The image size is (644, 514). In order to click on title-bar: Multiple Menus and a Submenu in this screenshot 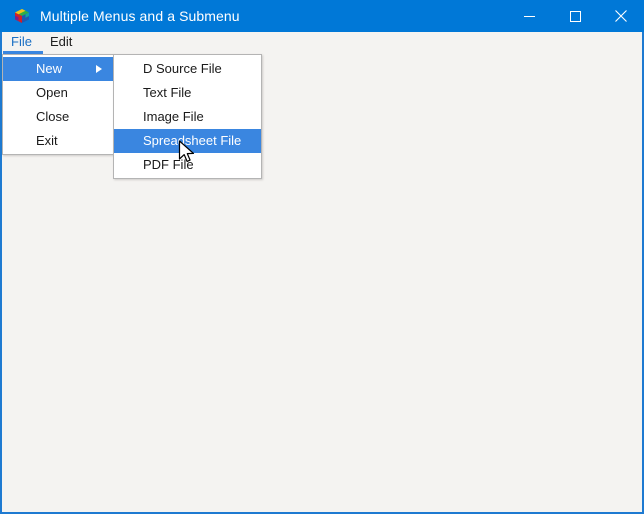, I will do `click(322, 16)`.